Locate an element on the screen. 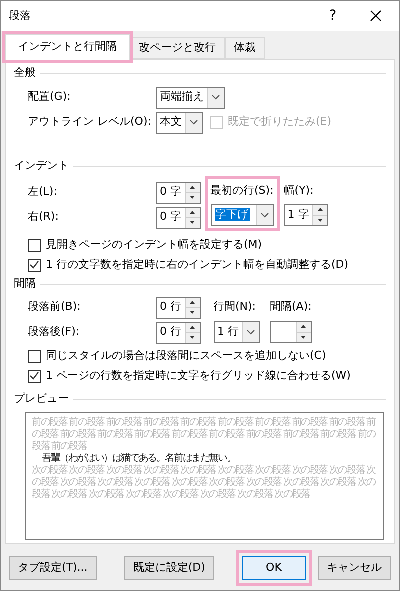  section-heading: 間隔 is located at coordinates (25, 284).